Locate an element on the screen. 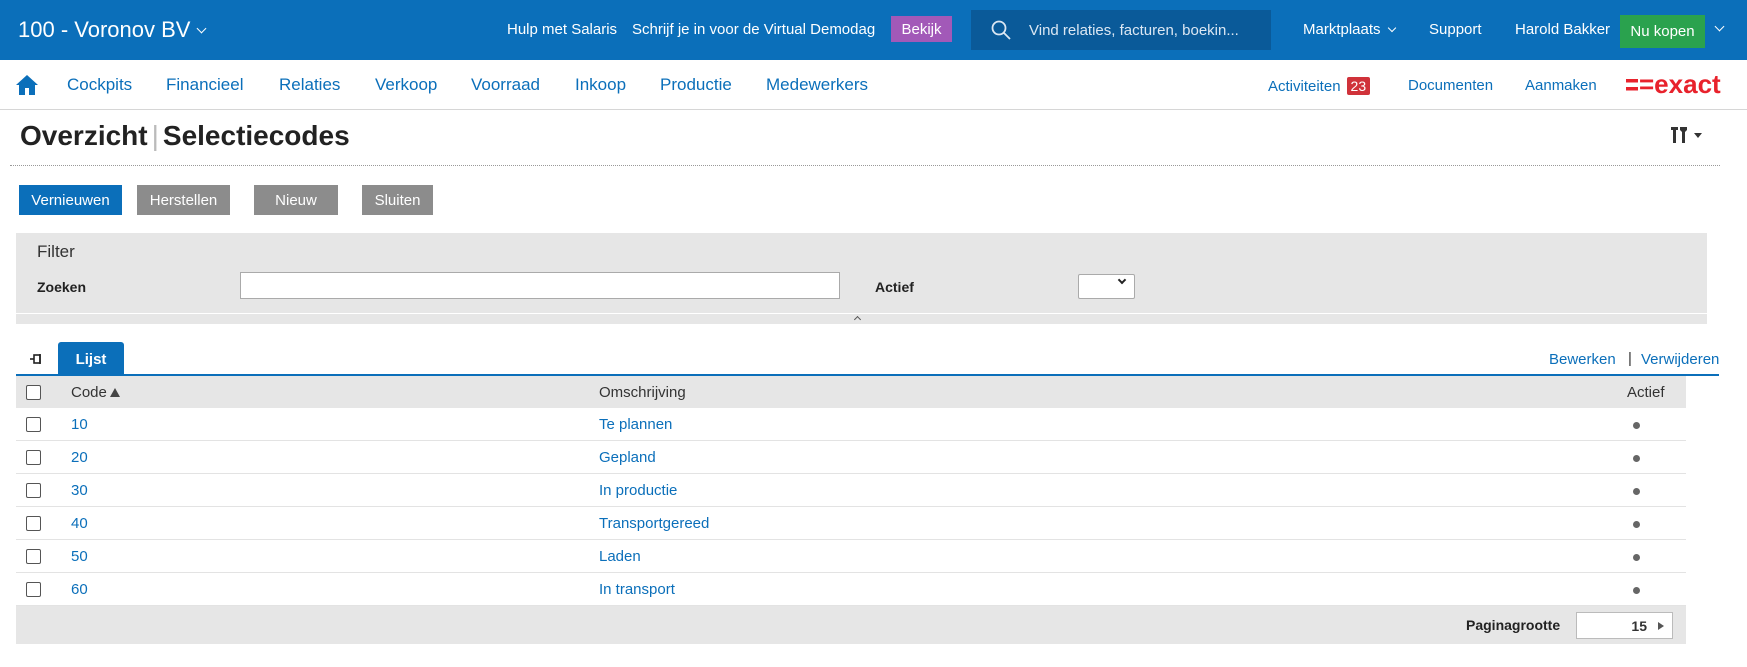 The width and height of the screenshot is (1747, 667). create-link: Aanmaken is located at coordinates (1561, 85).